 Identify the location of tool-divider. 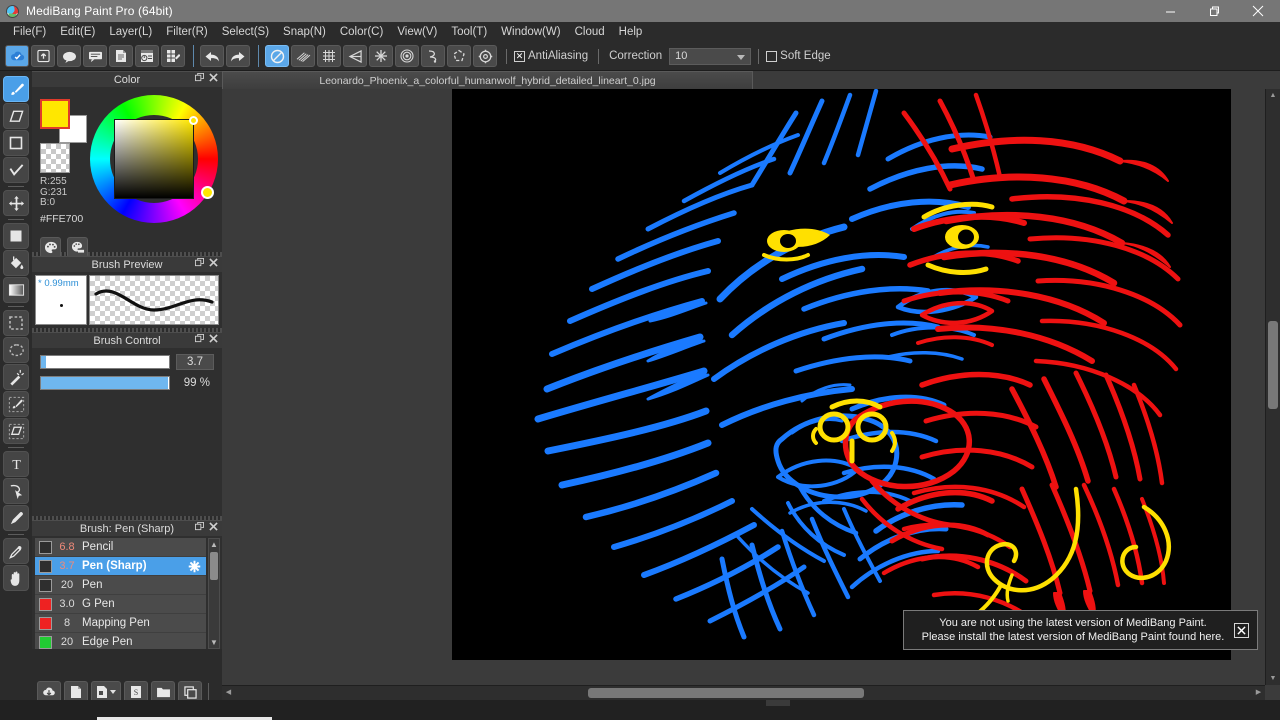
(16, 186).